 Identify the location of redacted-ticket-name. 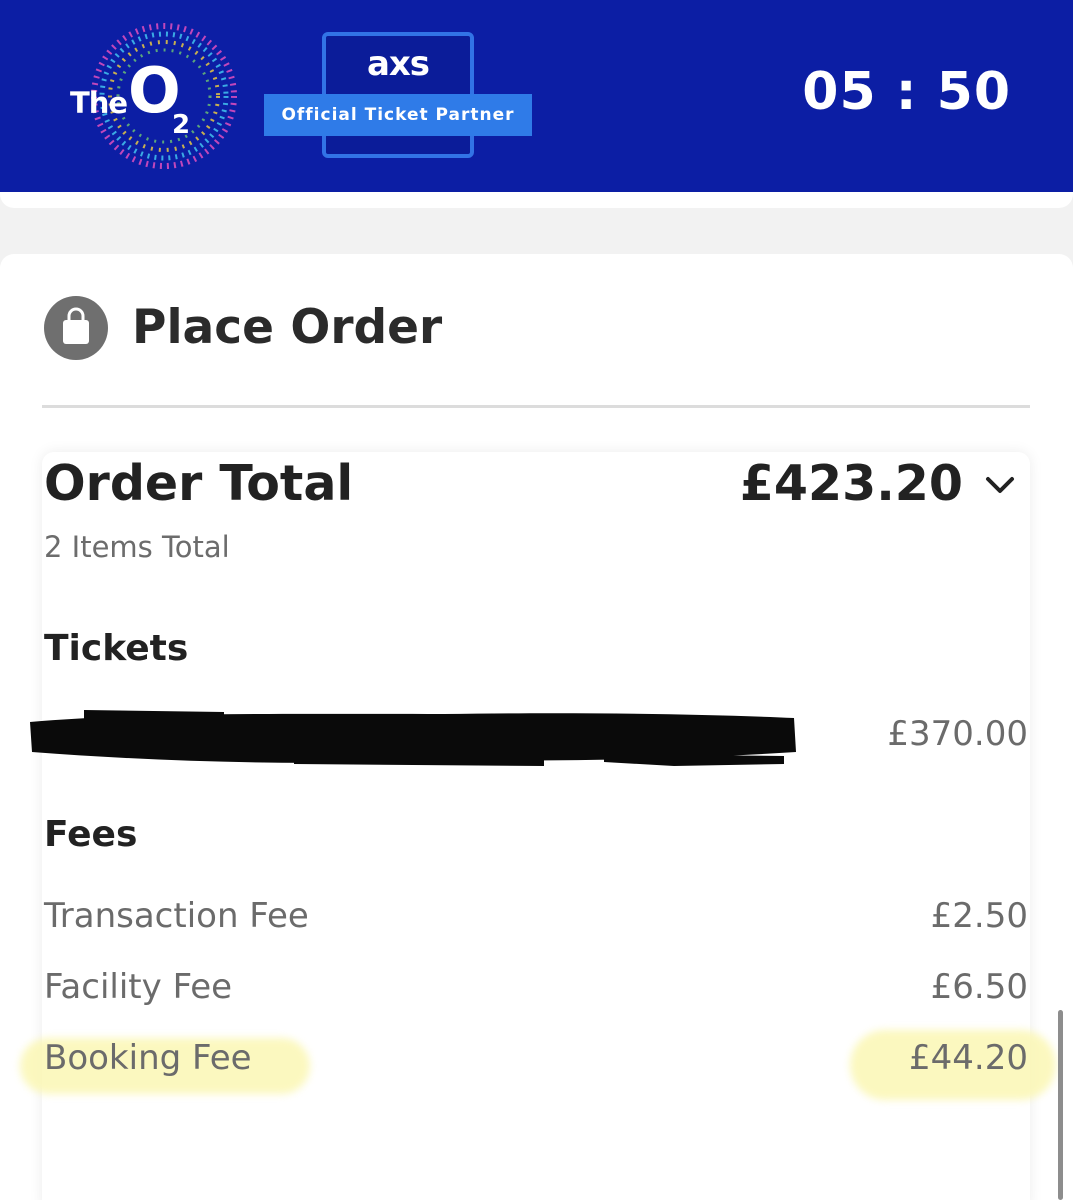
(412, 740).